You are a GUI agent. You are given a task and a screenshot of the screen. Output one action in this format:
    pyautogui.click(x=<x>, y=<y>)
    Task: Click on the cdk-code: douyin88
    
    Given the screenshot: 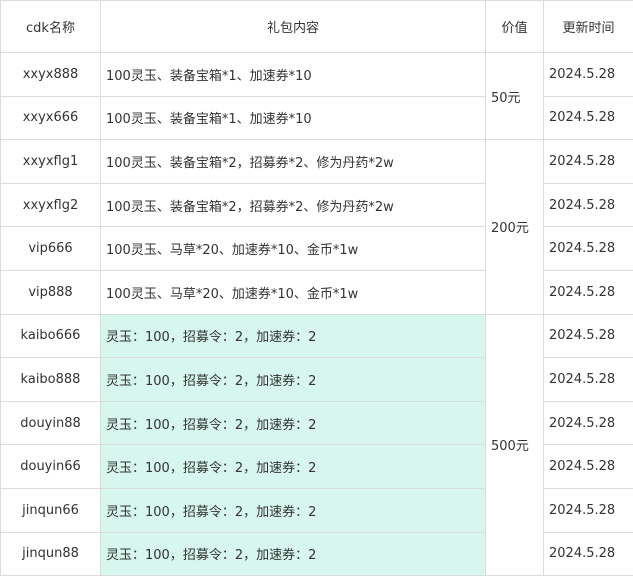 What is the action you would take?
    pyautogui.click(x=51, y=423)
    